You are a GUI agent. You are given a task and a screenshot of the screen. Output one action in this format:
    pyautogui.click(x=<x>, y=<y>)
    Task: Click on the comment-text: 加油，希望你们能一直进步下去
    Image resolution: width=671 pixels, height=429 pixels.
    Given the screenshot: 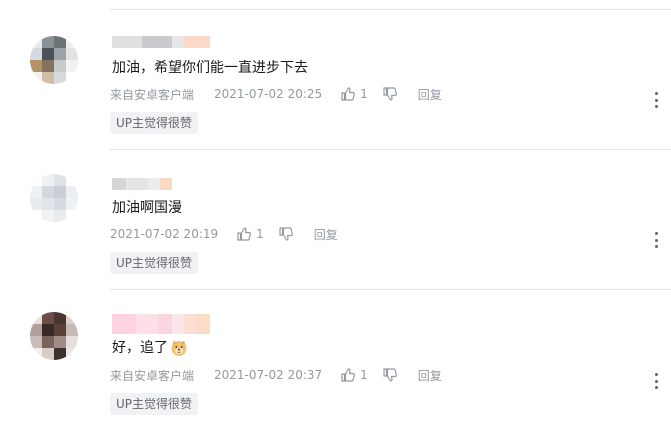 What is the action you would take?
    pyautogui.click(x=210, y=68)
    